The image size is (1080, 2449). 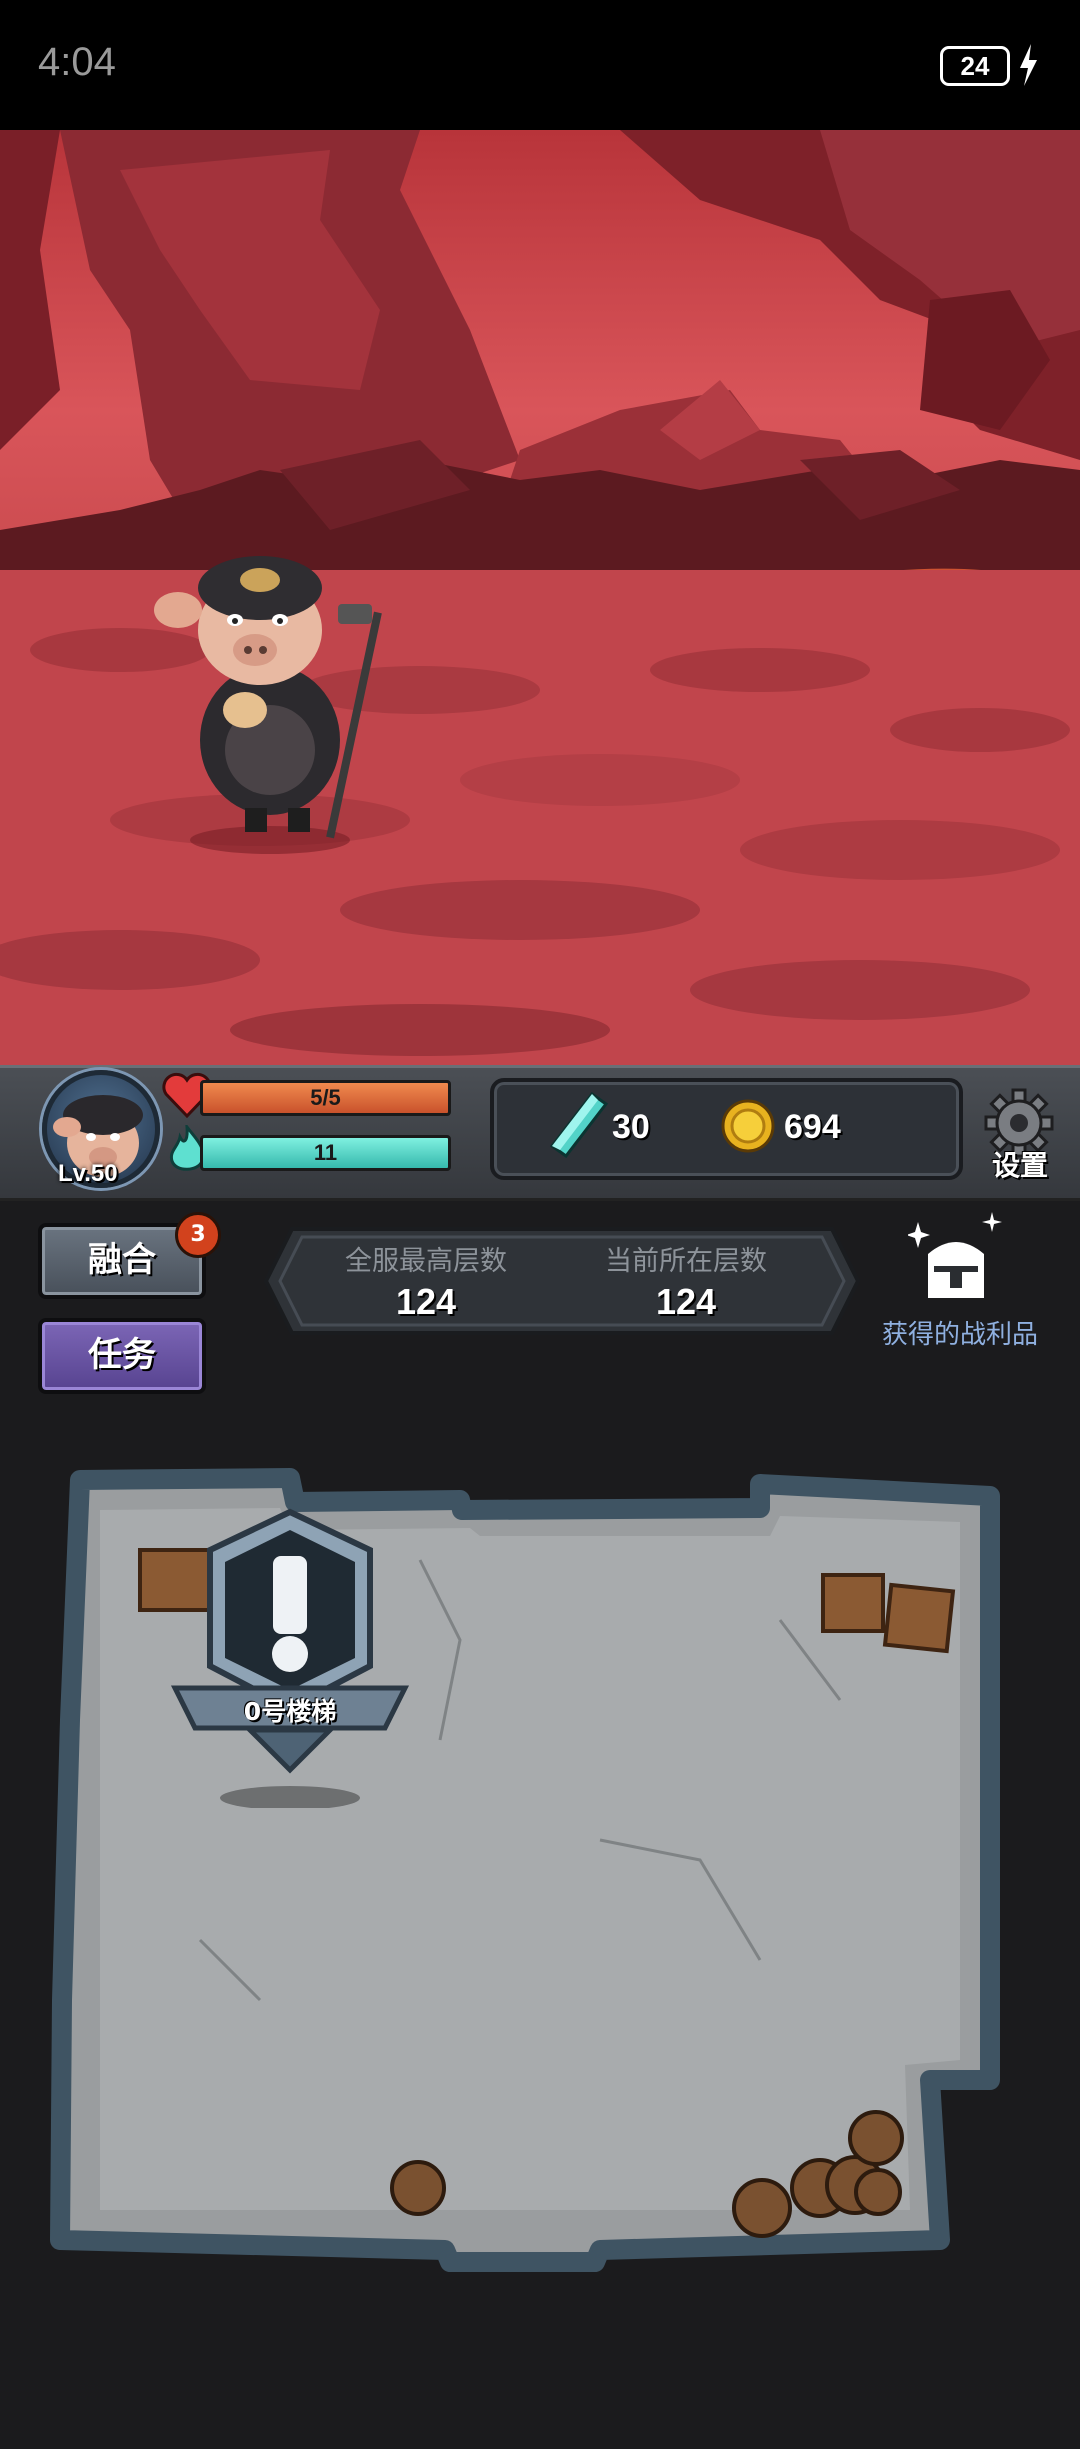 What do you see at coordinates (1028, 65) in the screenshot?
I see `charging-bolt-icon` at bounding box center [1028, 65].